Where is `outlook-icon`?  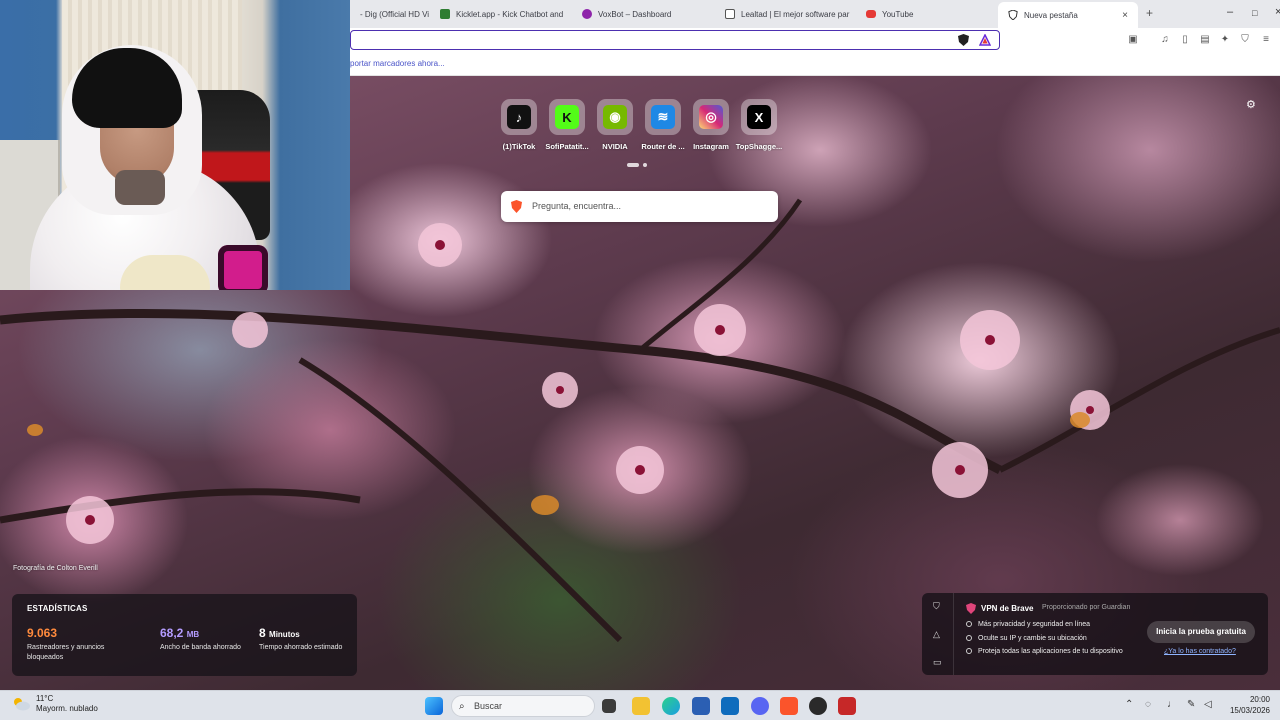 outlook-icon is located at coordinates (730, 706).